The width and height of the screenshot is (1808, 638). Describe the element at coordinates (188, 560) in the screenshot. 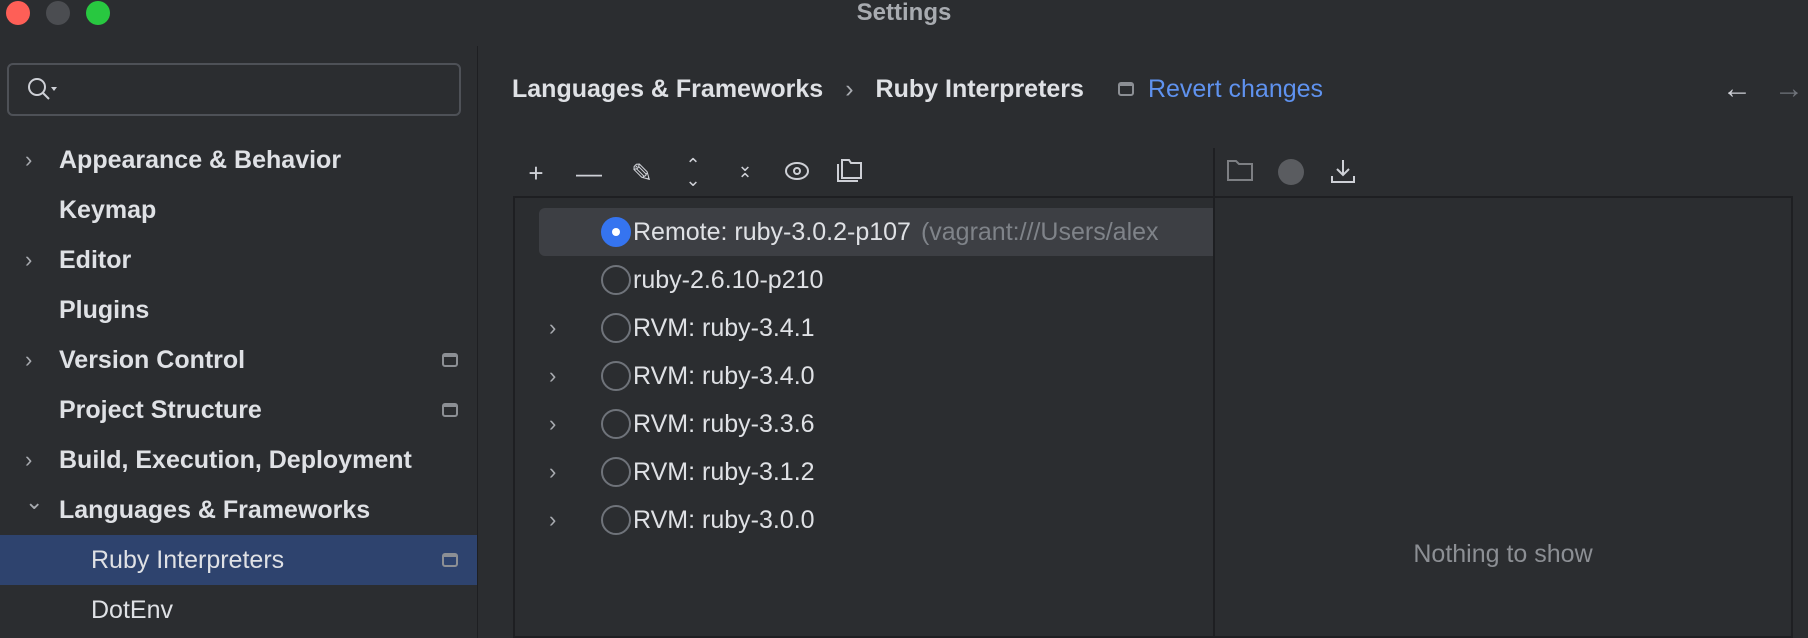

I see `sidebar-item-label: Ruby Interpreters` at that location.